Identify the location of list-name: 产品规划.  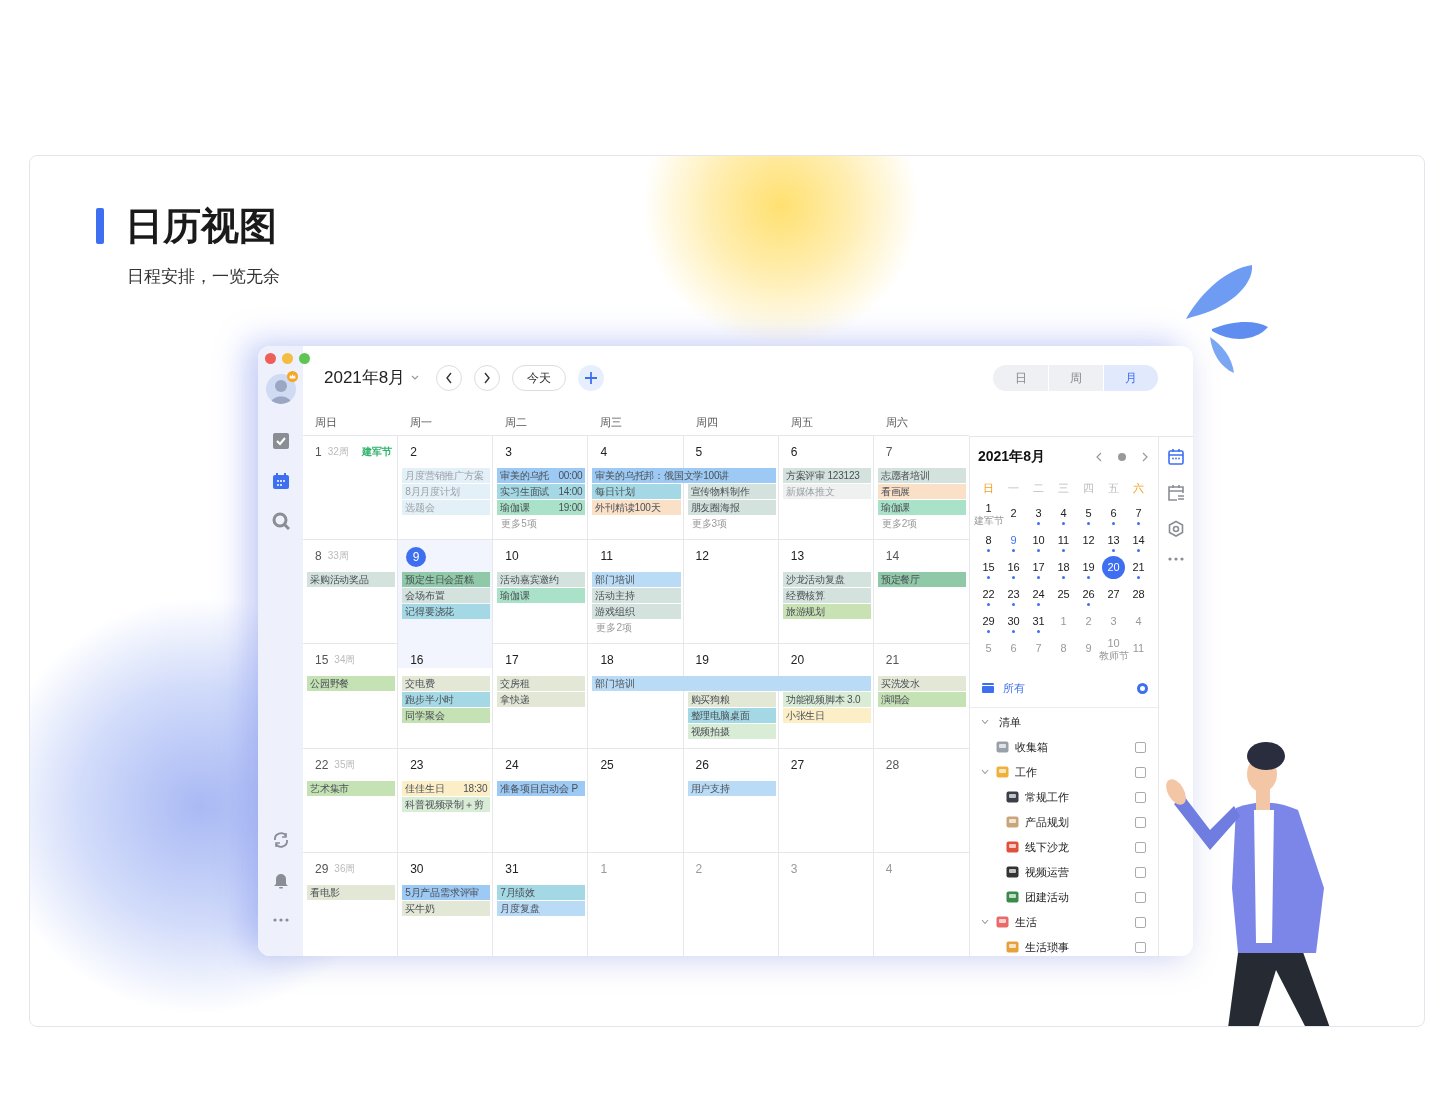
(1047, 822).